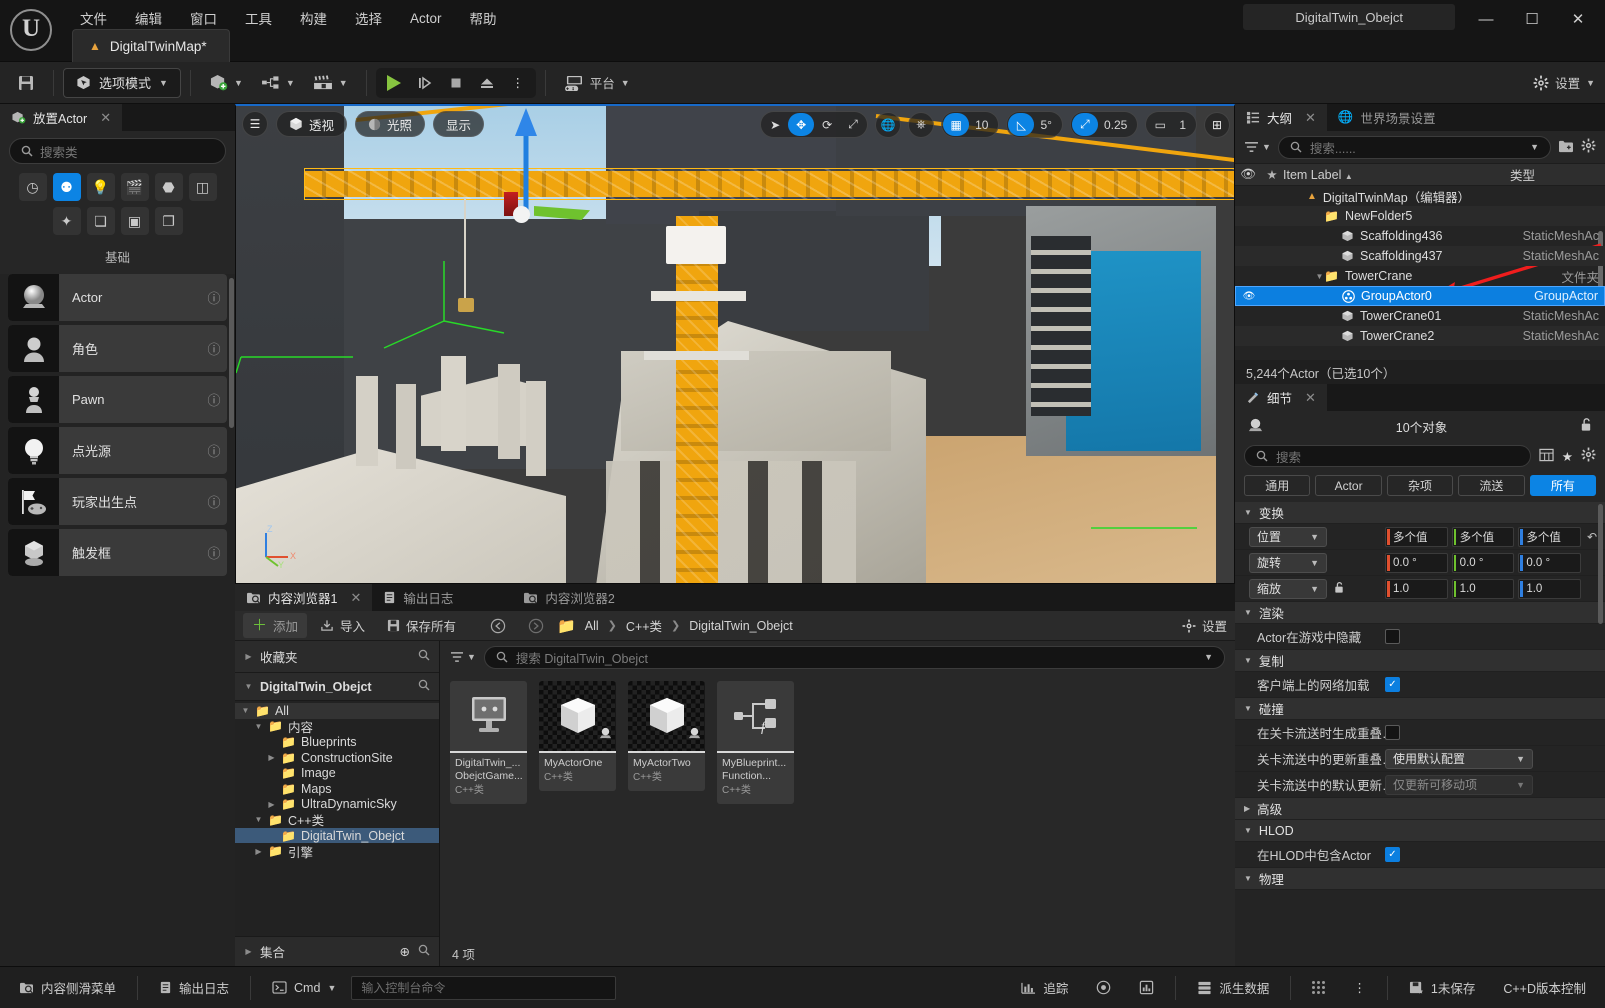  What do you see at coordinates (1566, 147) in the screenshot?
I see `new-folder-icon` at bounding box center [1566, 147].